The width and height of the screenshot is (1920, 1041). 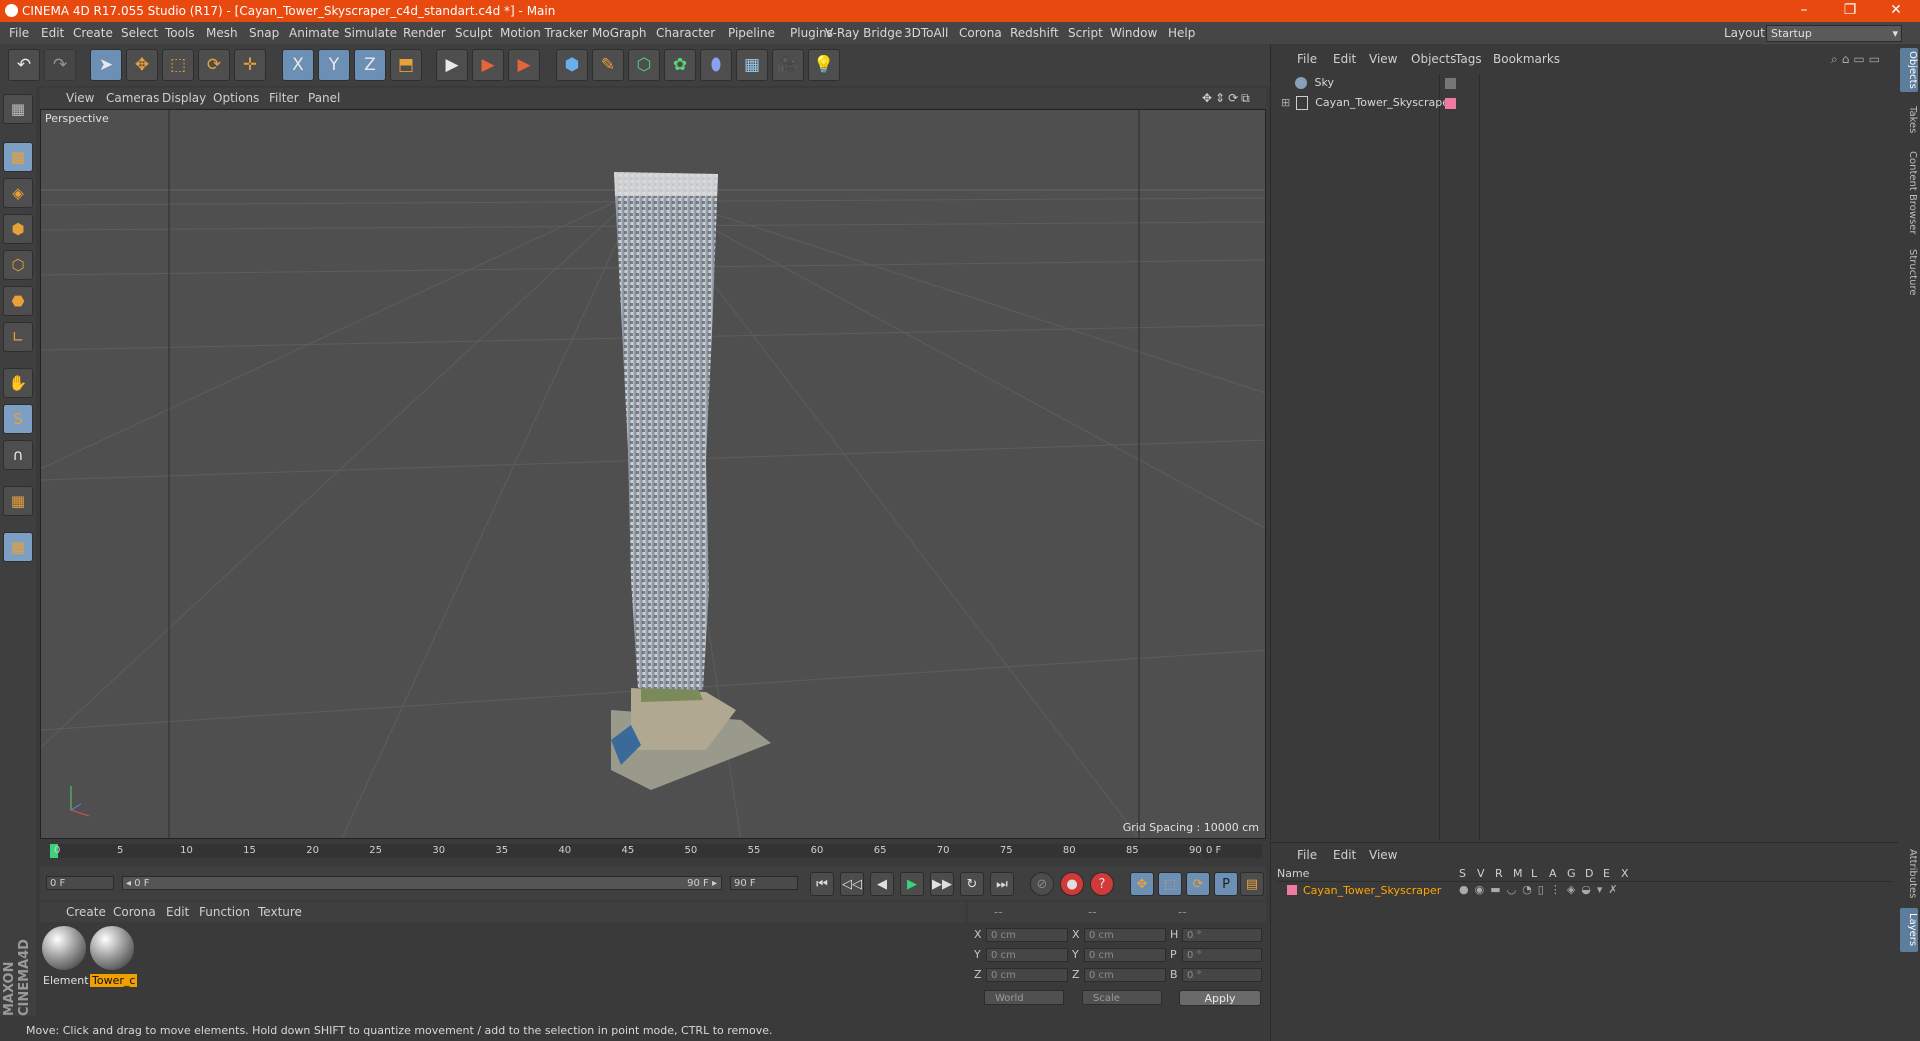 I want to click on menu-animate: Animate, so click(x=314, y=33).